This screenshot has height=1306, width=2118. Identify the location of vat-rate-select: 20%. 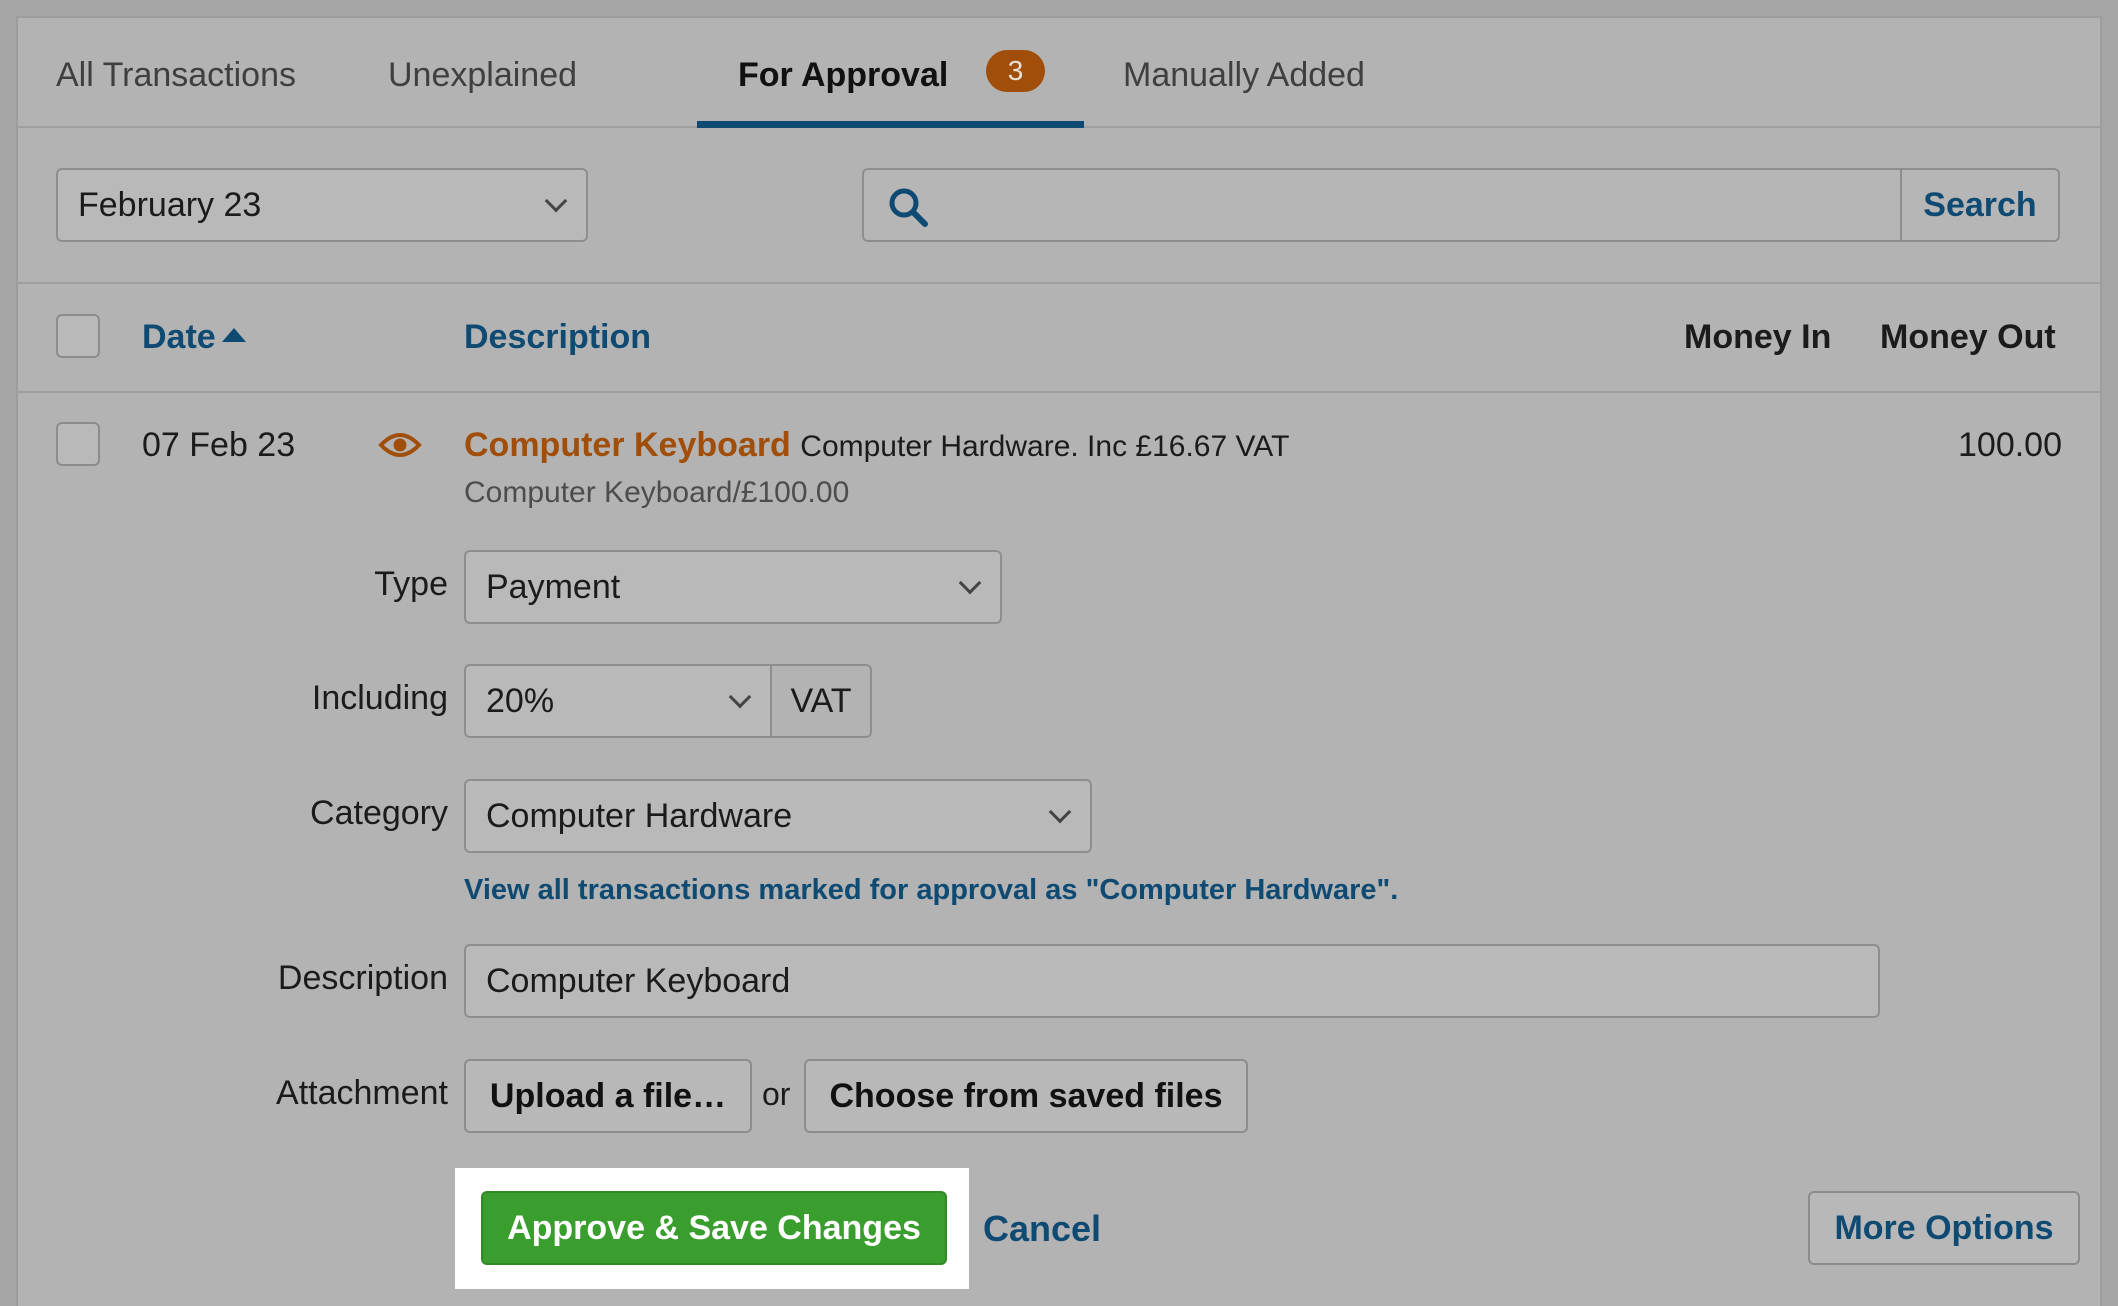
(618, 701).